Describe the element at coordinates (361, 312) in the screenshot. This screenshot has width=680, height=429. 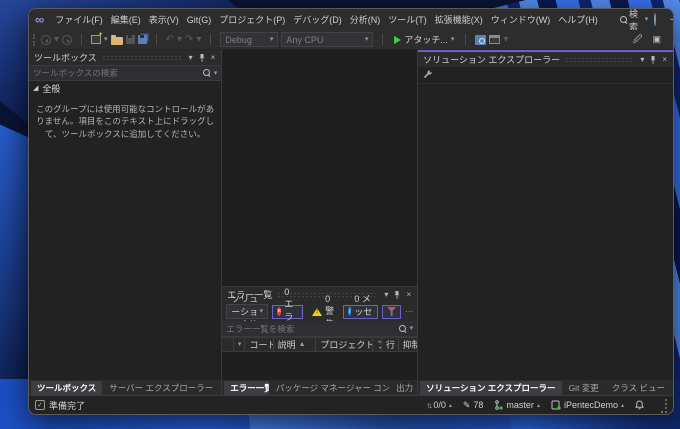
I see `messages-filter-button: i 0 メッセージ` at that location.